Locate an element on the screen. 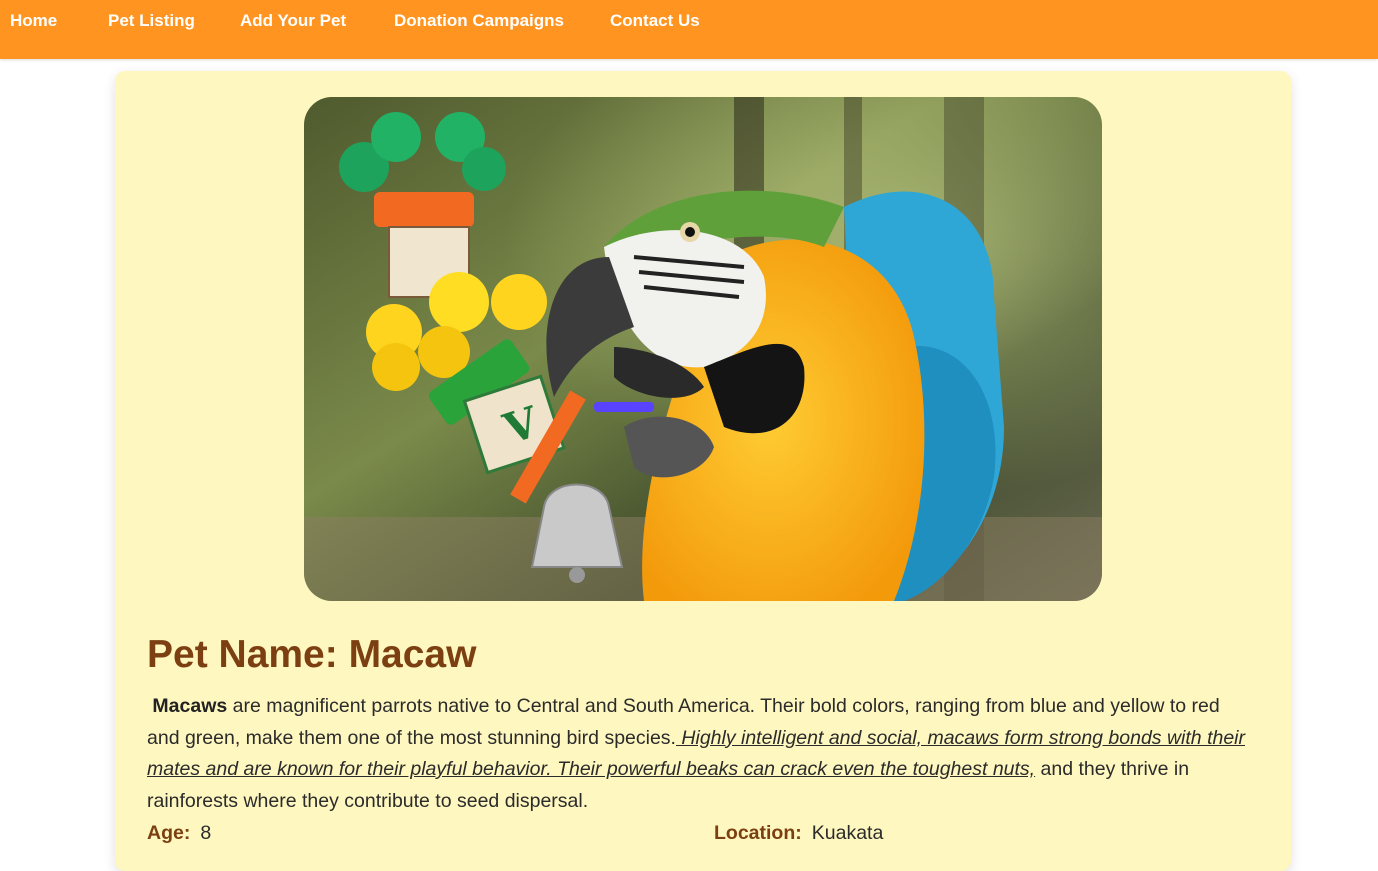 The height and width of the screenshot is (871, 1378). nav-link-home: Home is located at coordinates (33, 21).